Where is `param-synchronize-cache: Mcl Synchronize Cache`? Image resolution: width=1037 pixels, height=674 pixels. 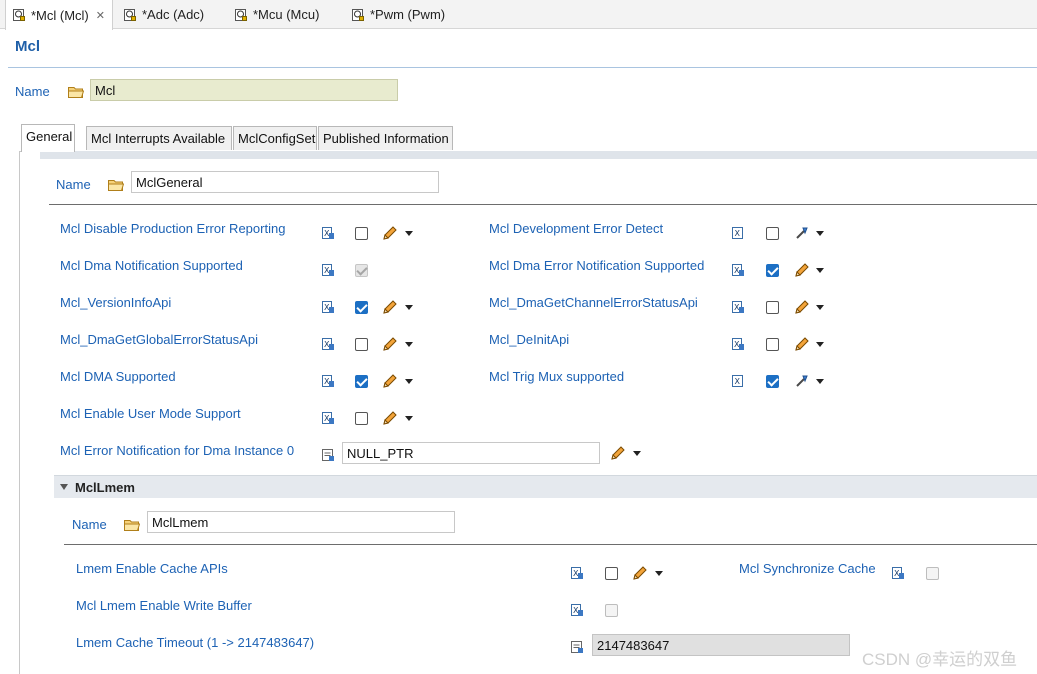
param-synchronize-cache: Mcl Synchronize Cache is located at coordinates (807, 568).